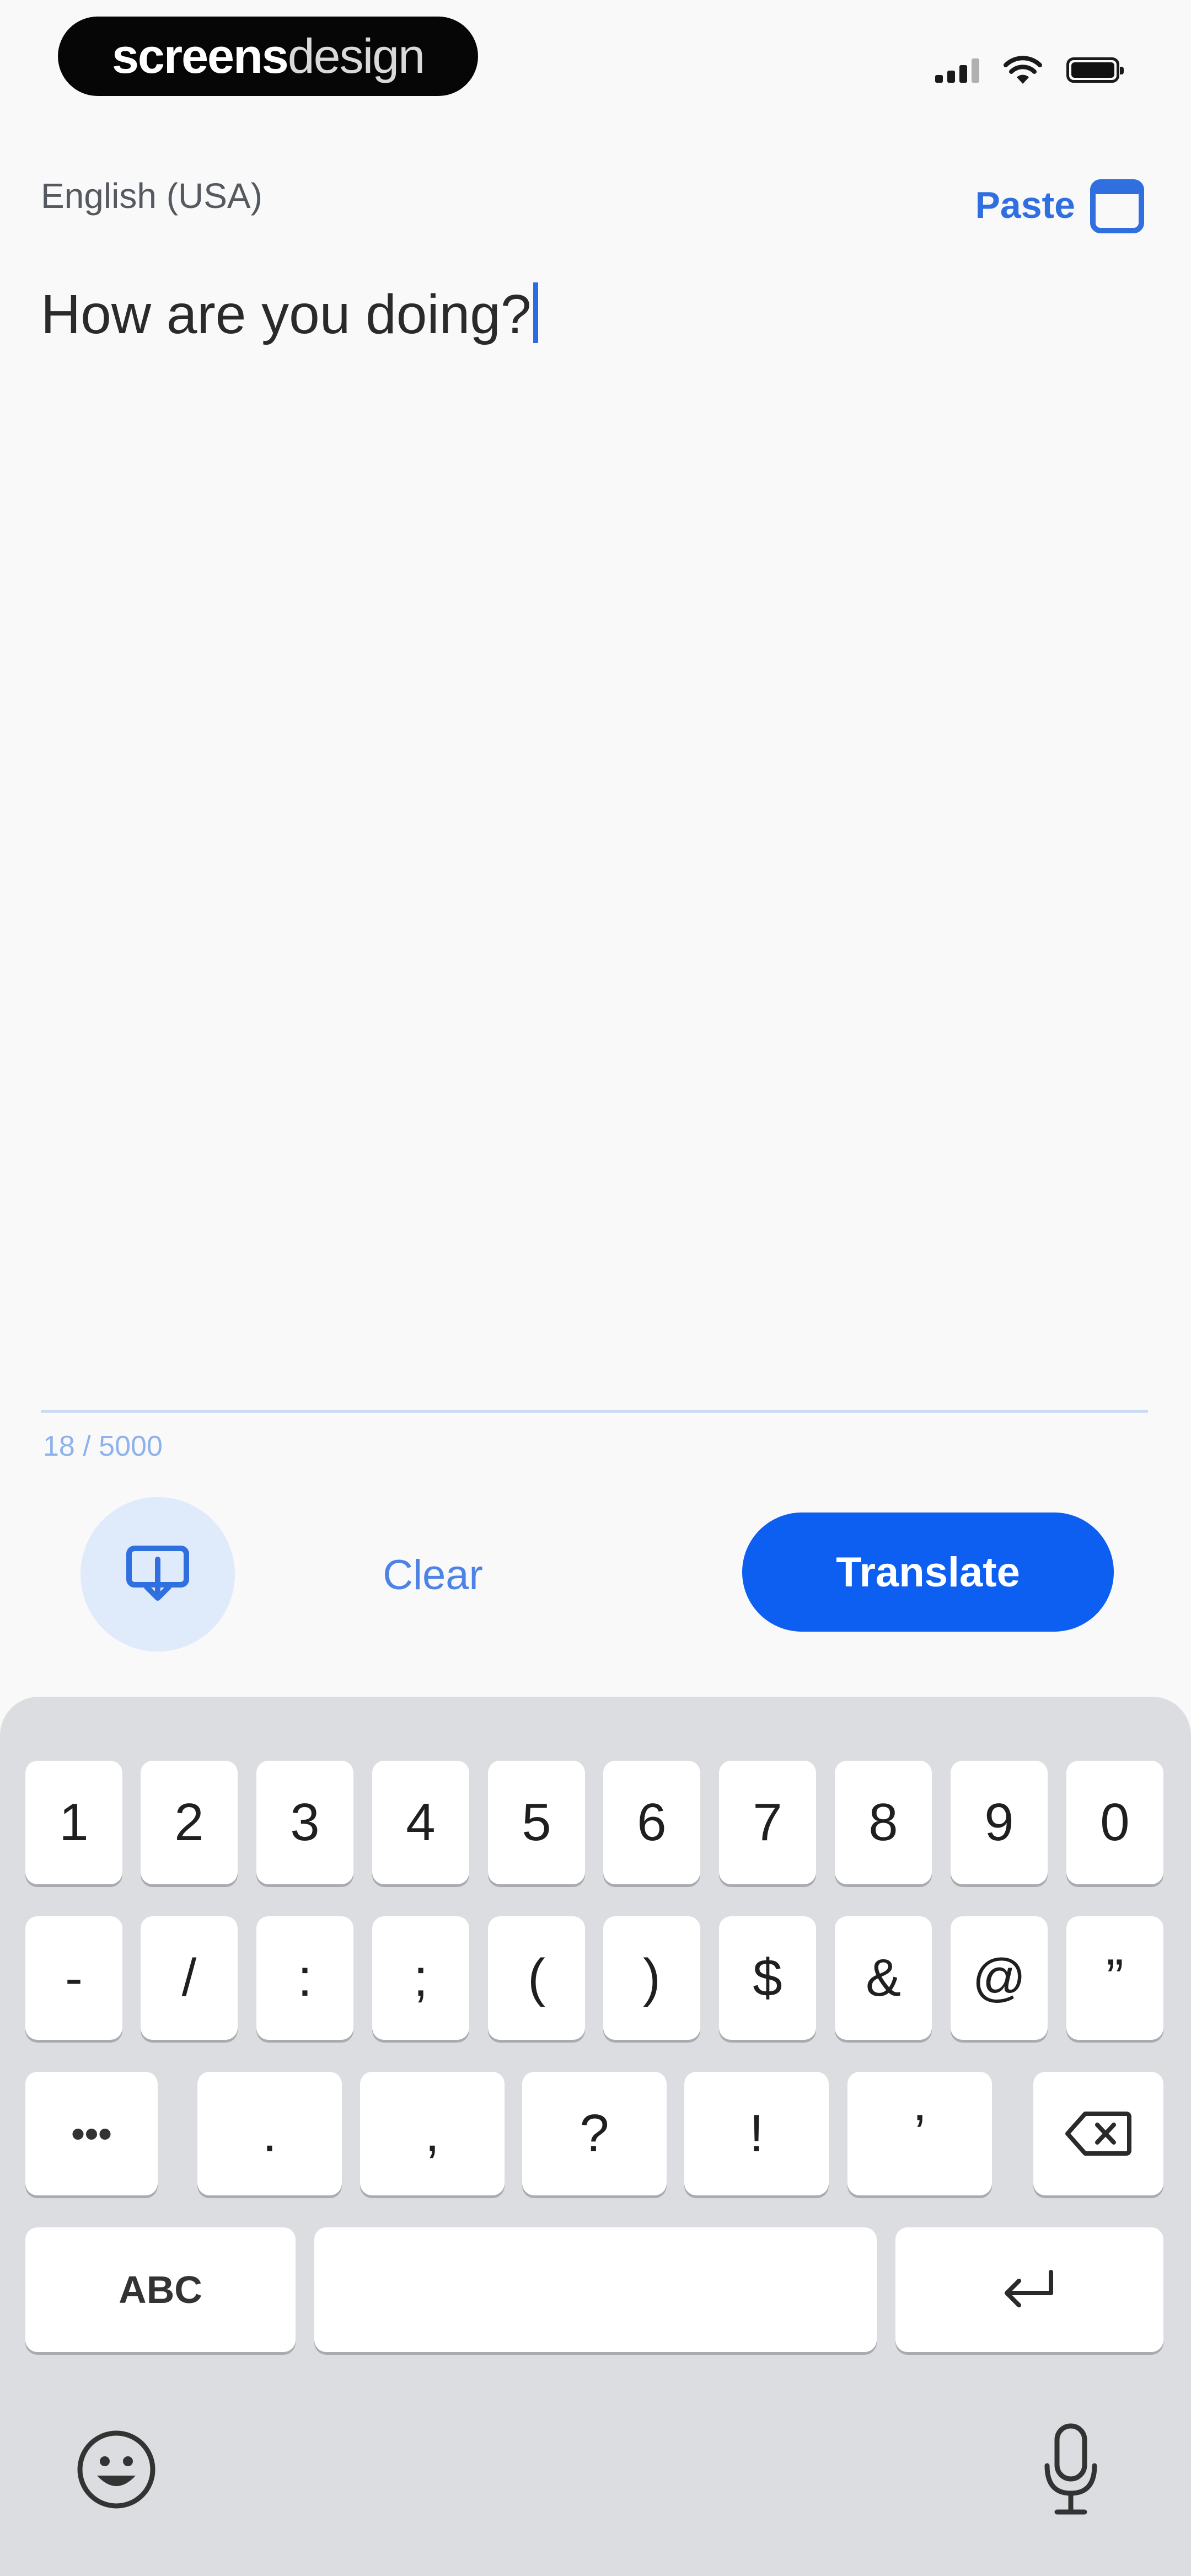  What do you see at coordinates (269, 2133) in the screenshot?
I see `key-period: .` at bounding box center [269, 2133].